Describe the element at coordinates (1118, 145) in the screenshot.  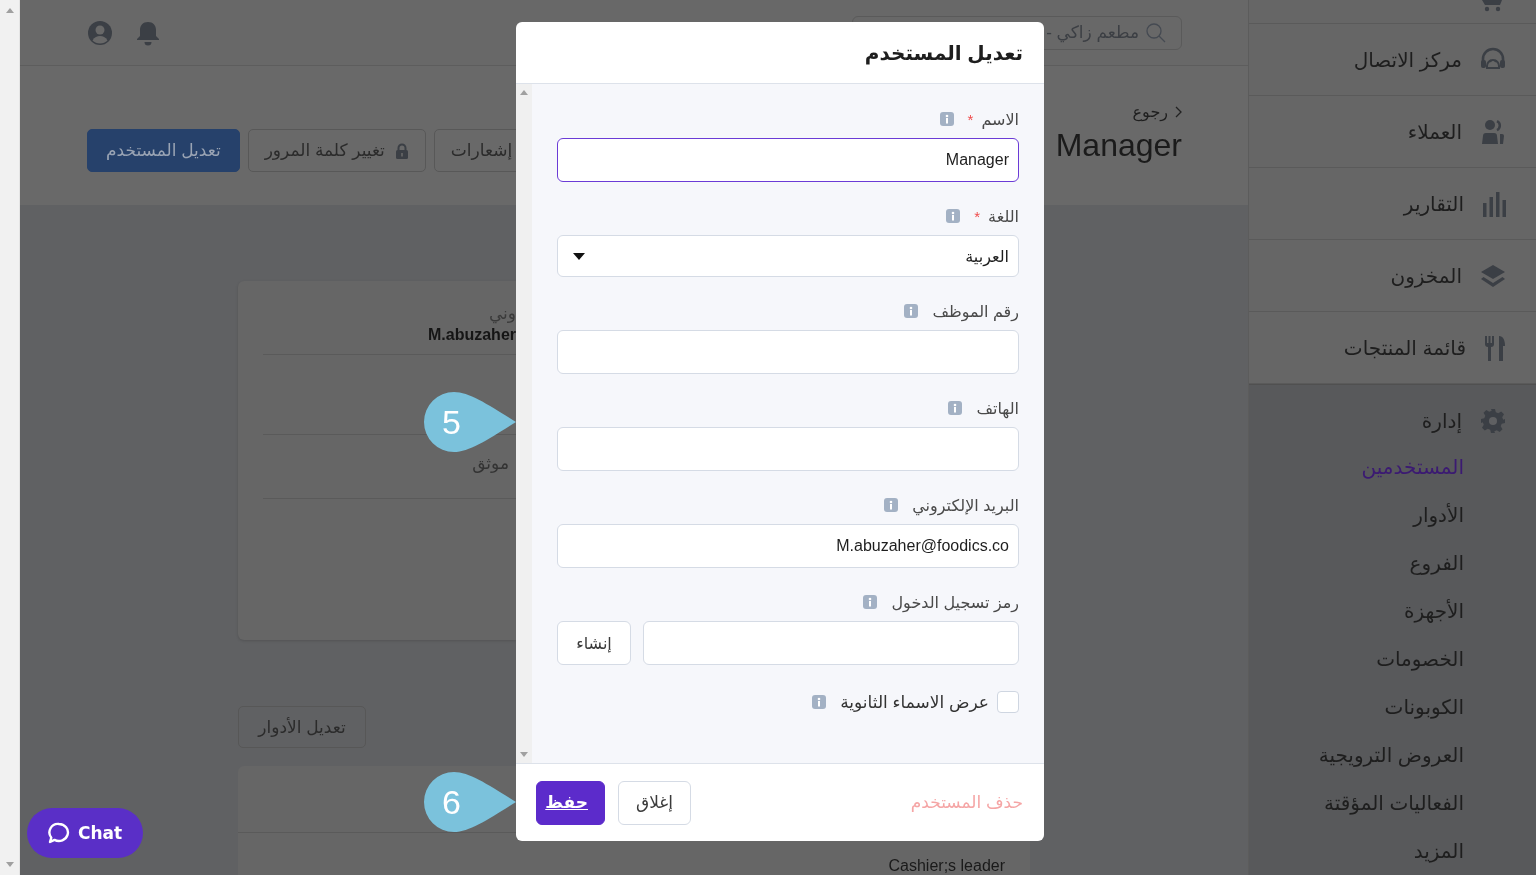
I see `page-title: Manager` at that location.